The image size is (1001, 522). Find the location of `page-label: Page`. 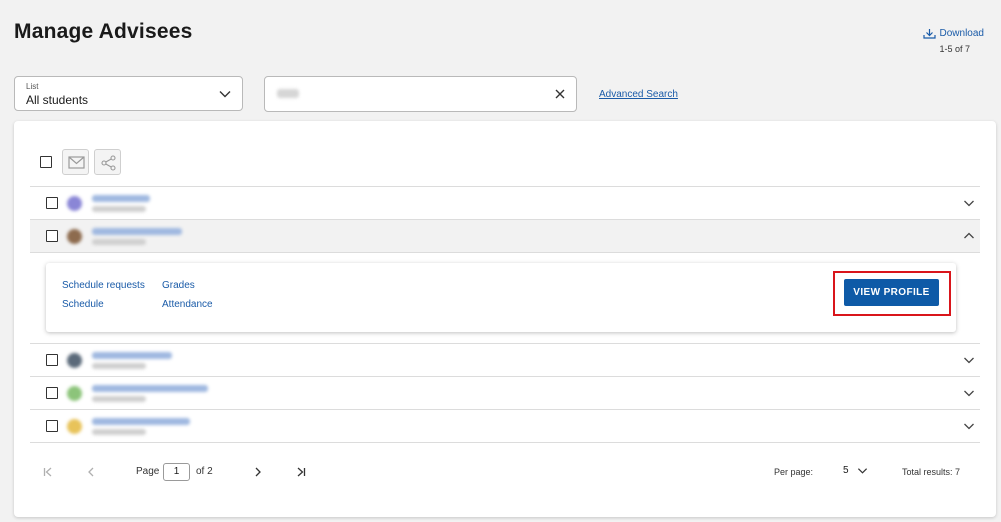

page-label: Page is located at coordinates (148, 471).